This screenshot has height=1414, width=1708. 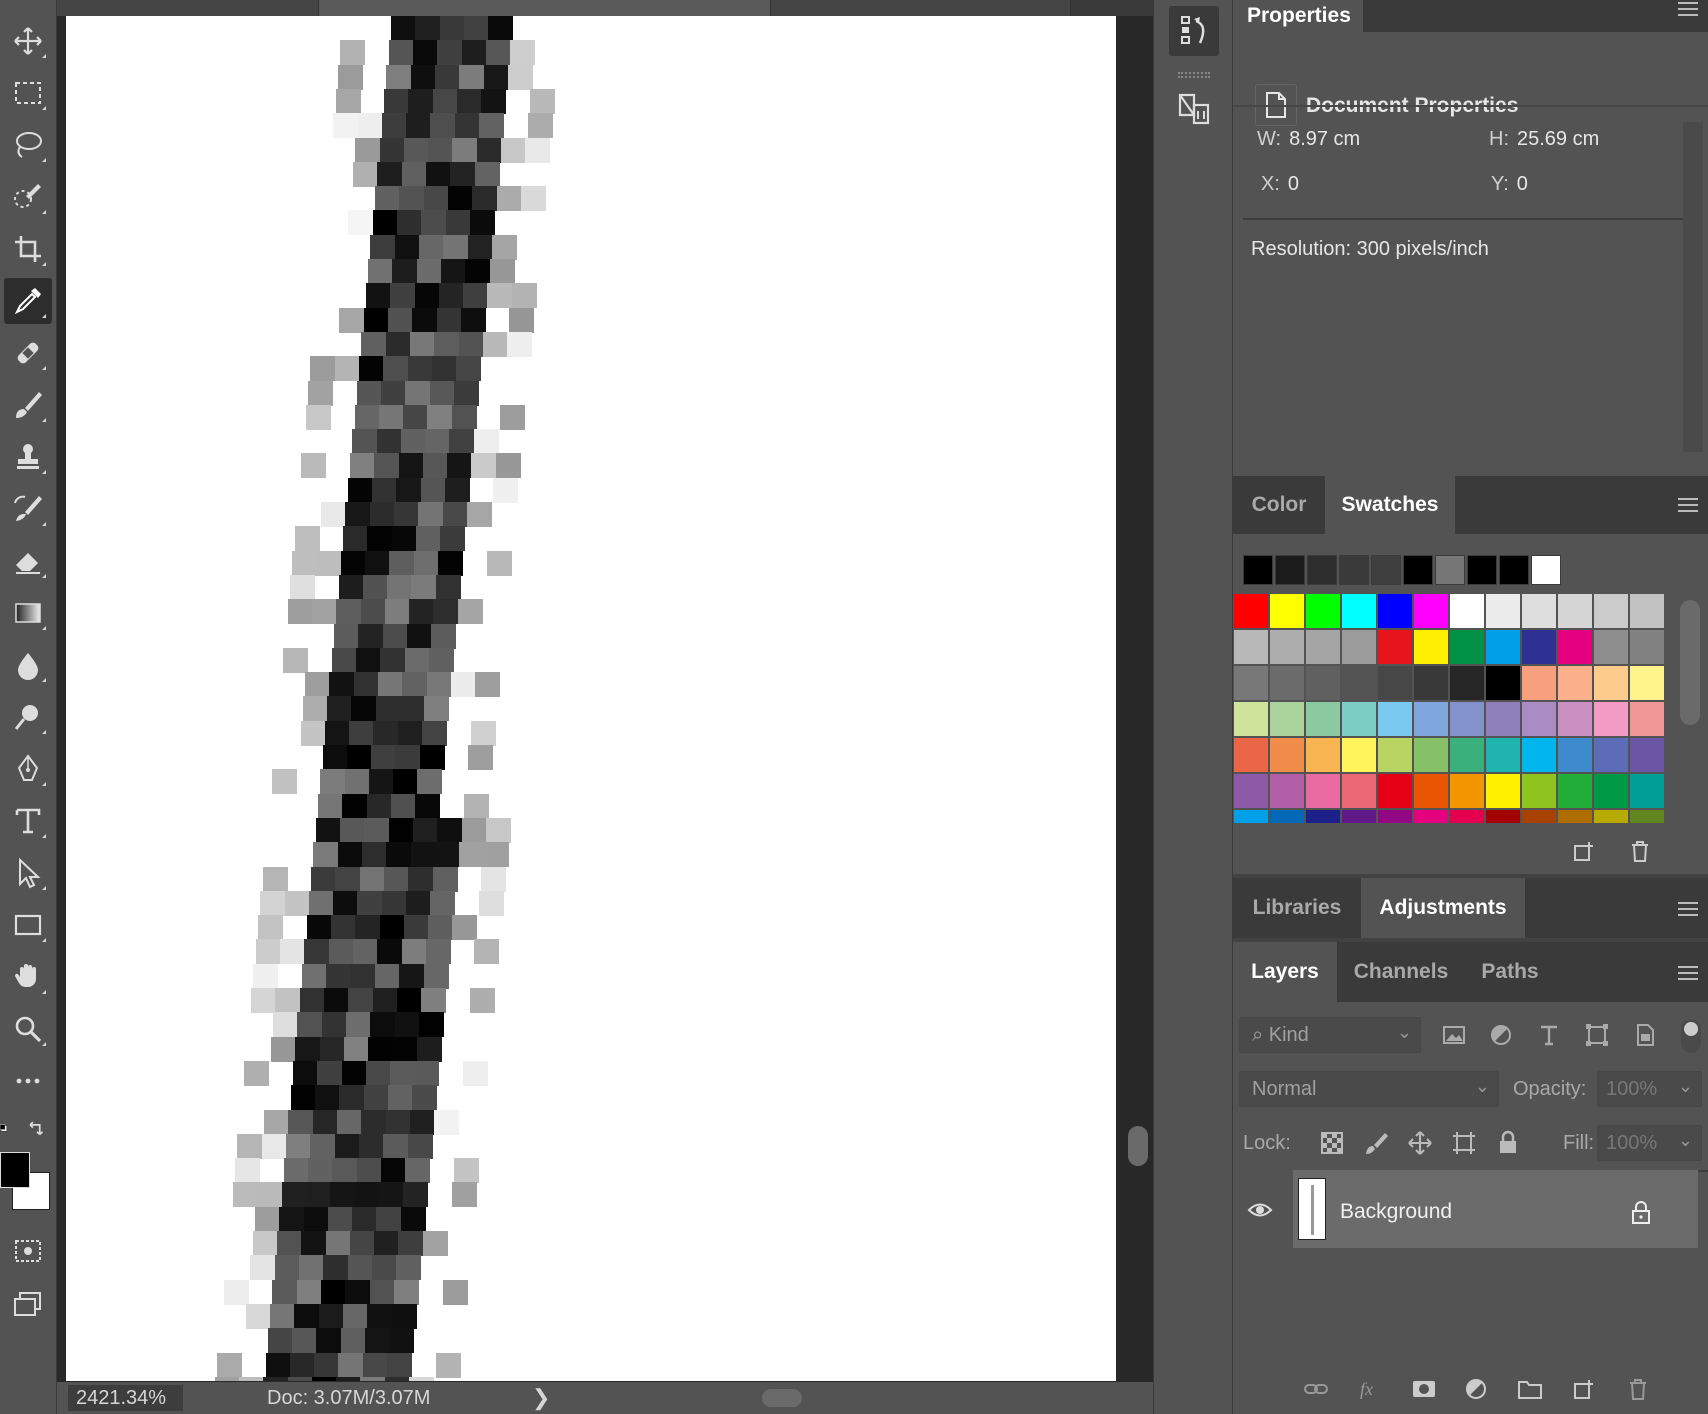 What do you see at coordinates (28, 1081) in the screenshot?
I see `more-tools` at bounding box center [28, 1081].